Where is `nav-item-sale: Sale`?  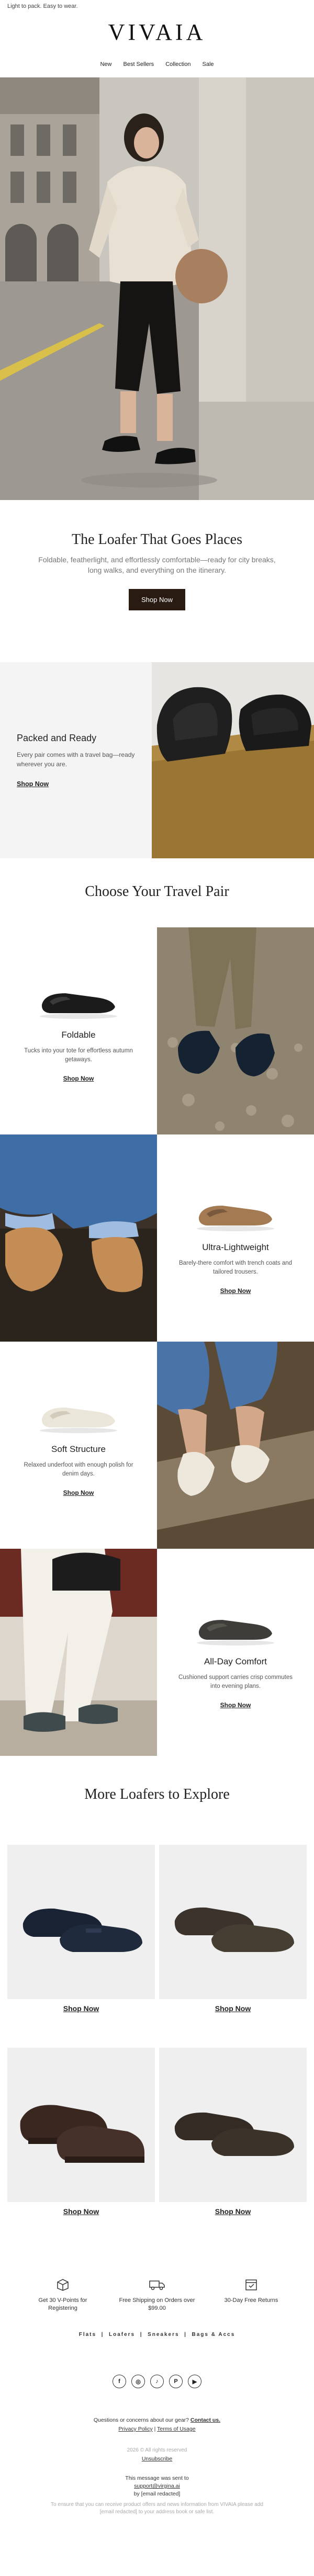 nav-item-sale: Sale is located at coordinates (208, 64).